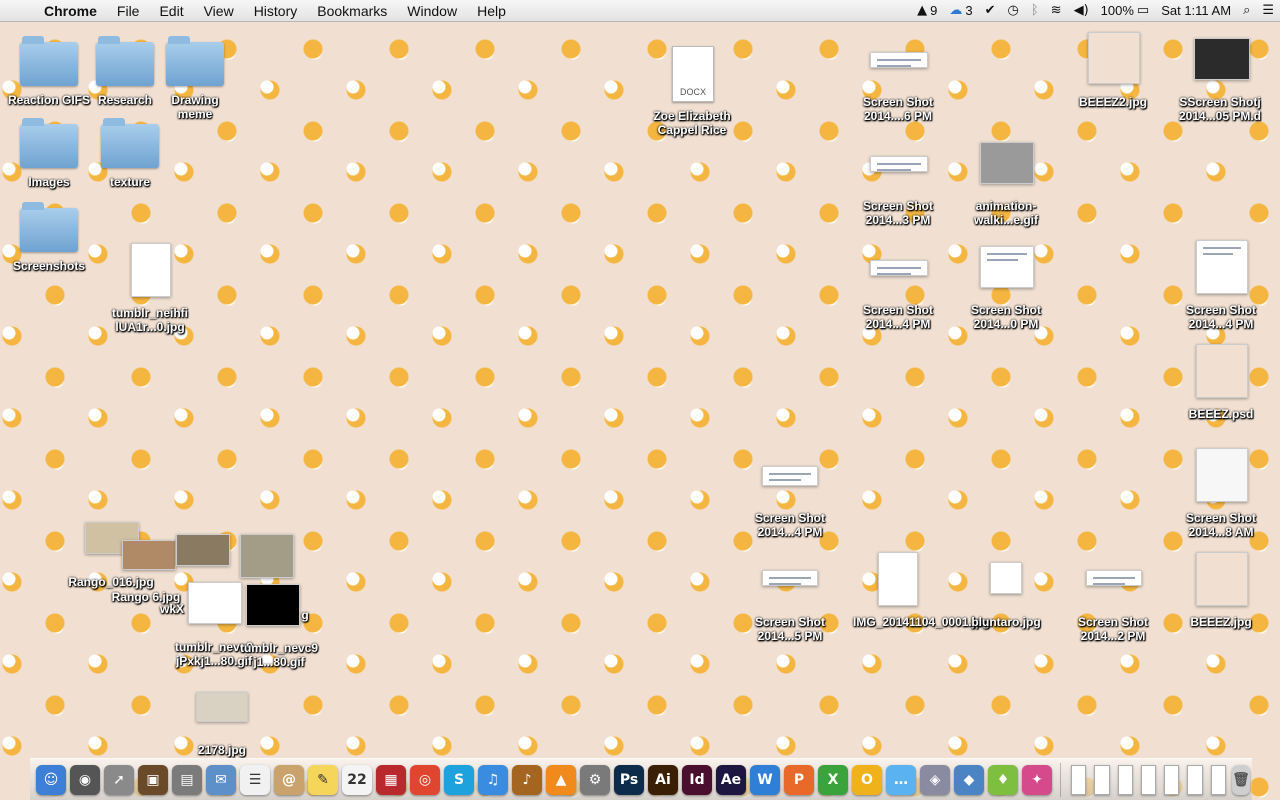  I want to click on folder-label: Drawing meme, so click(195, 107).